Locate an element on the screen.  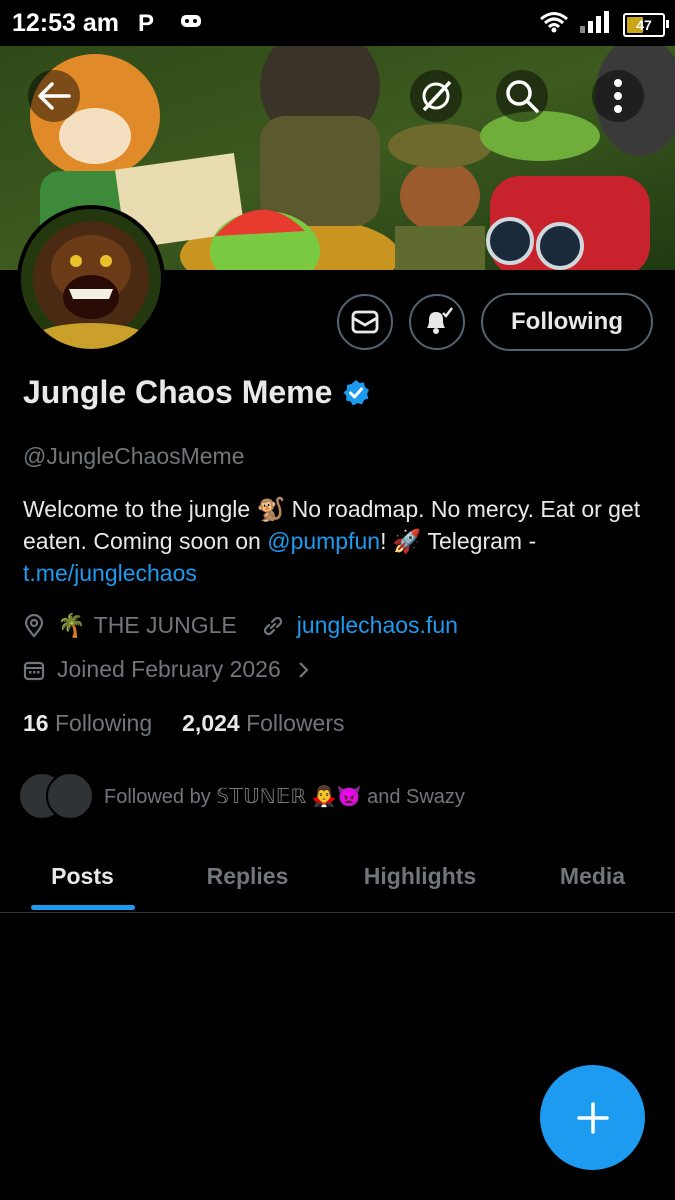
joined-date: Joined February 2026 is located at coordinates (169, 669).